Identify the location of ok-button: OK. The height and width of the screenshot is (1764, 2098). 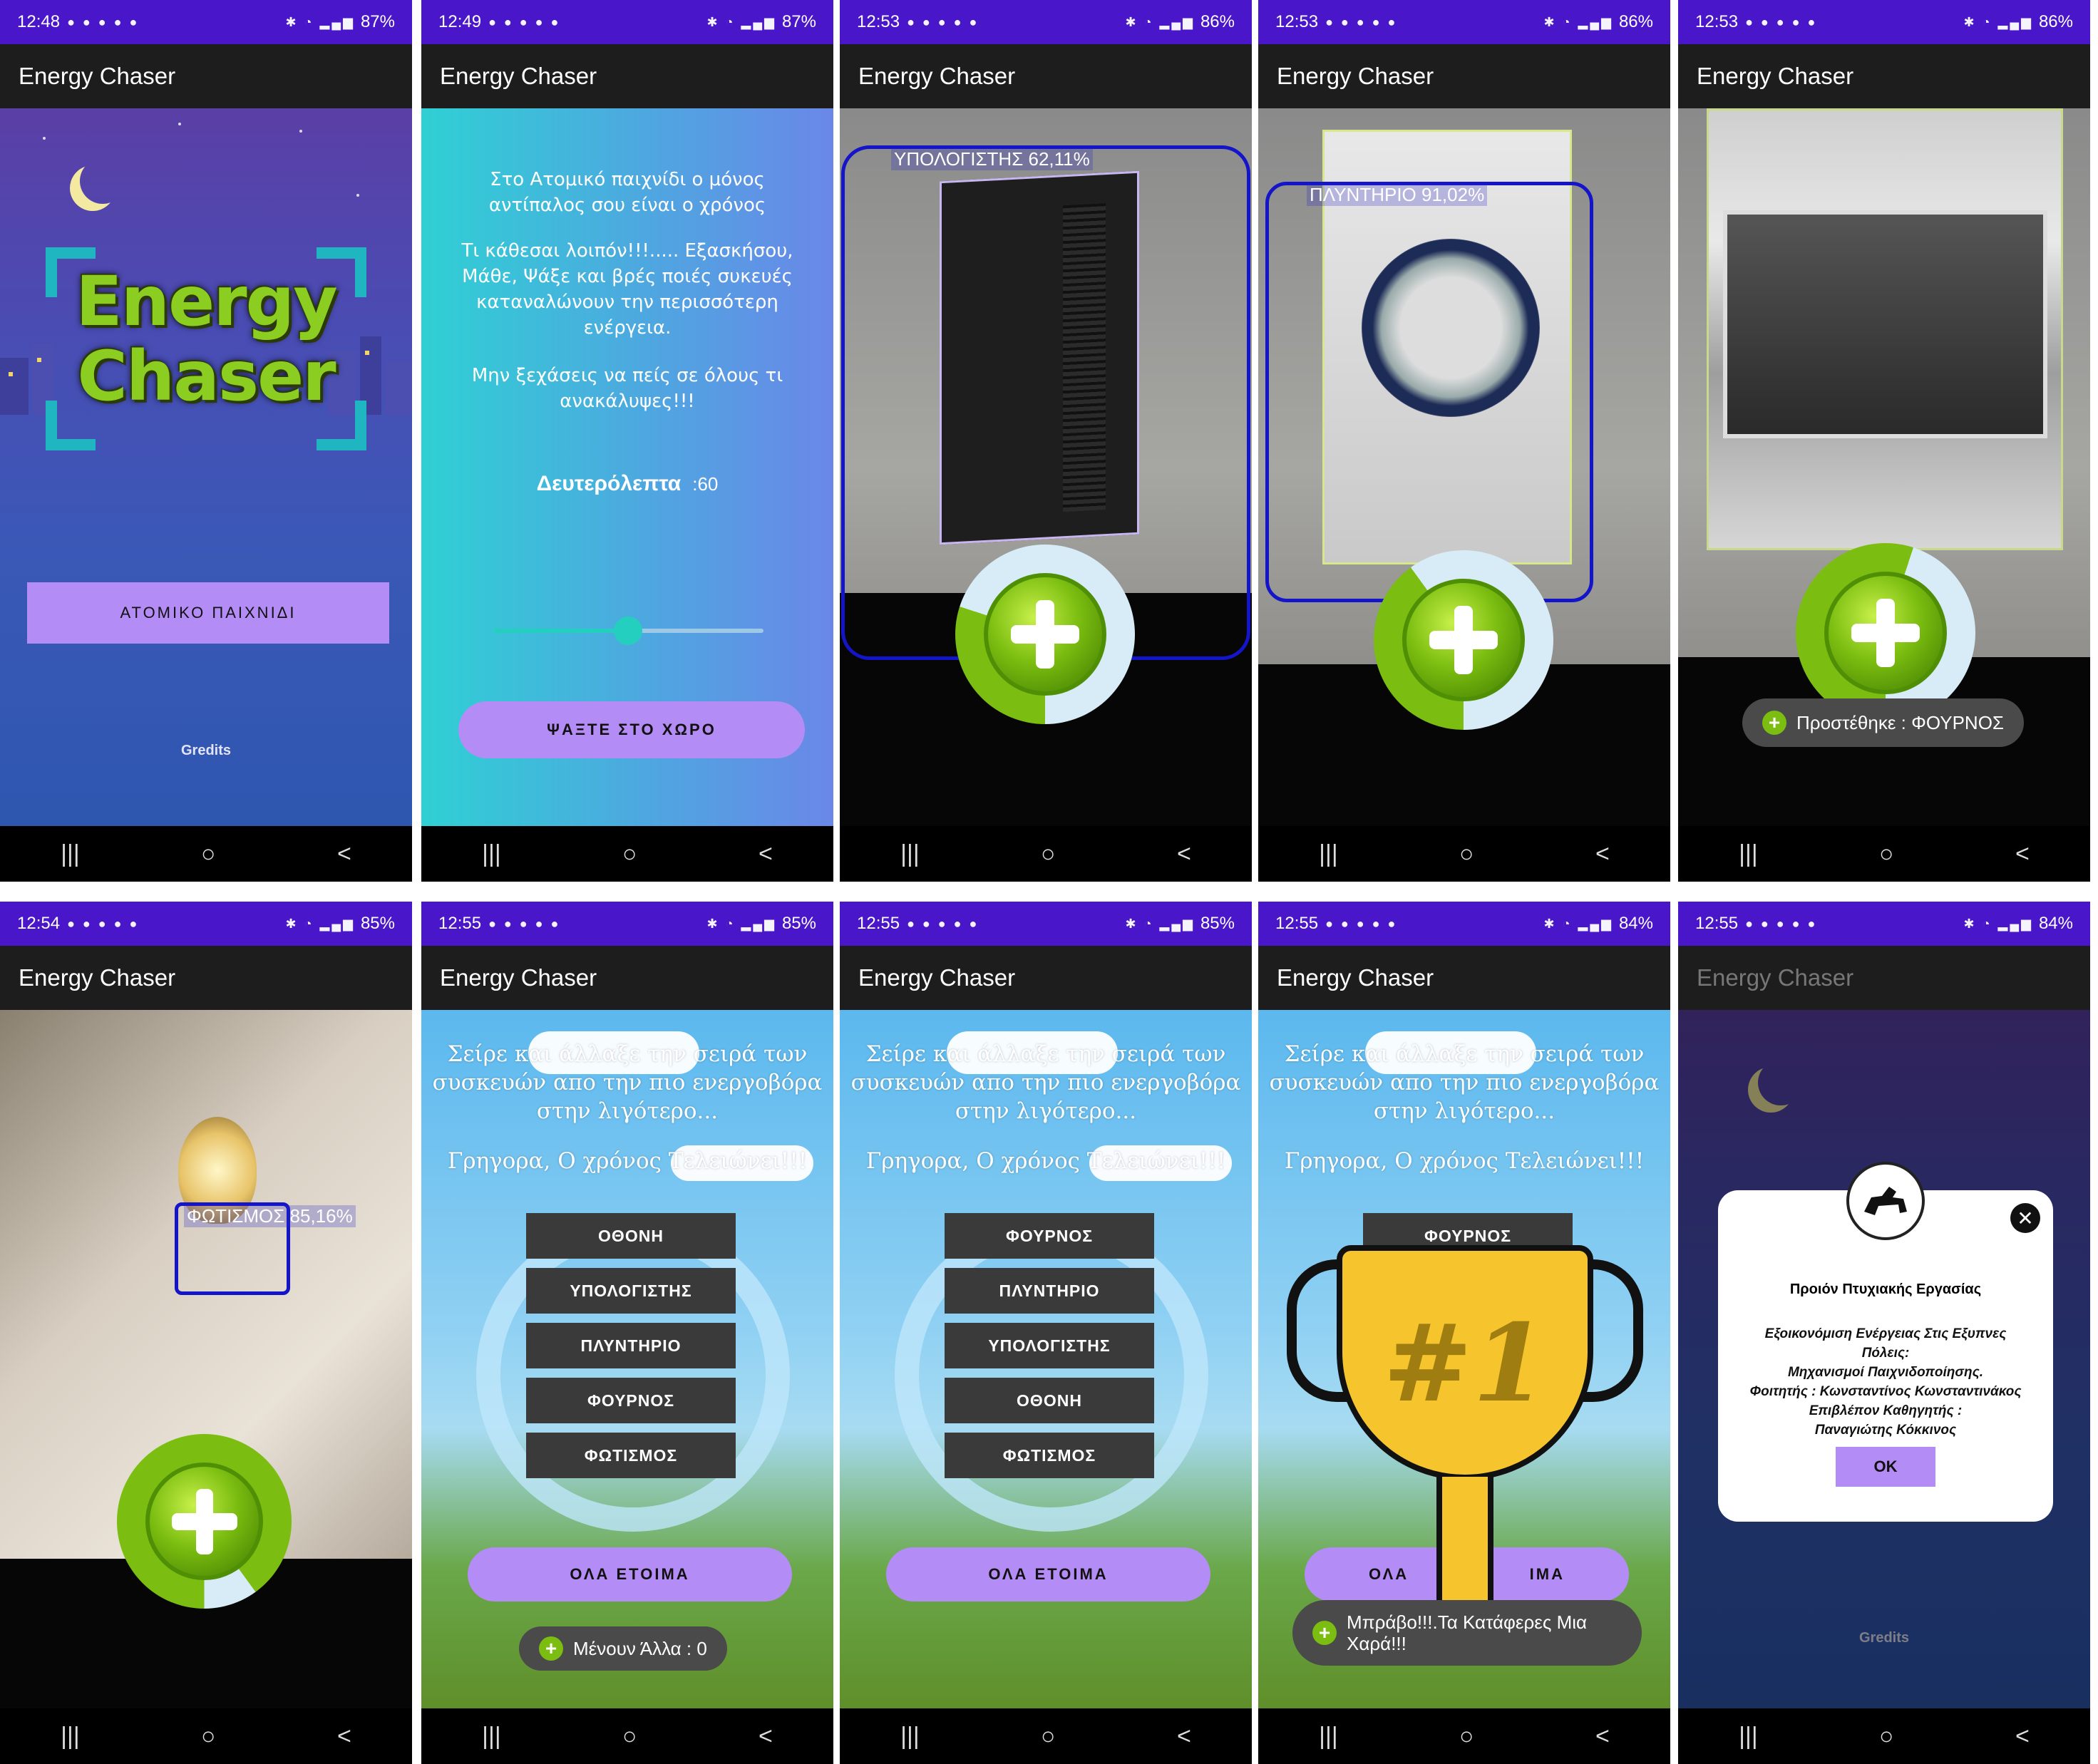
(1885, 1467).